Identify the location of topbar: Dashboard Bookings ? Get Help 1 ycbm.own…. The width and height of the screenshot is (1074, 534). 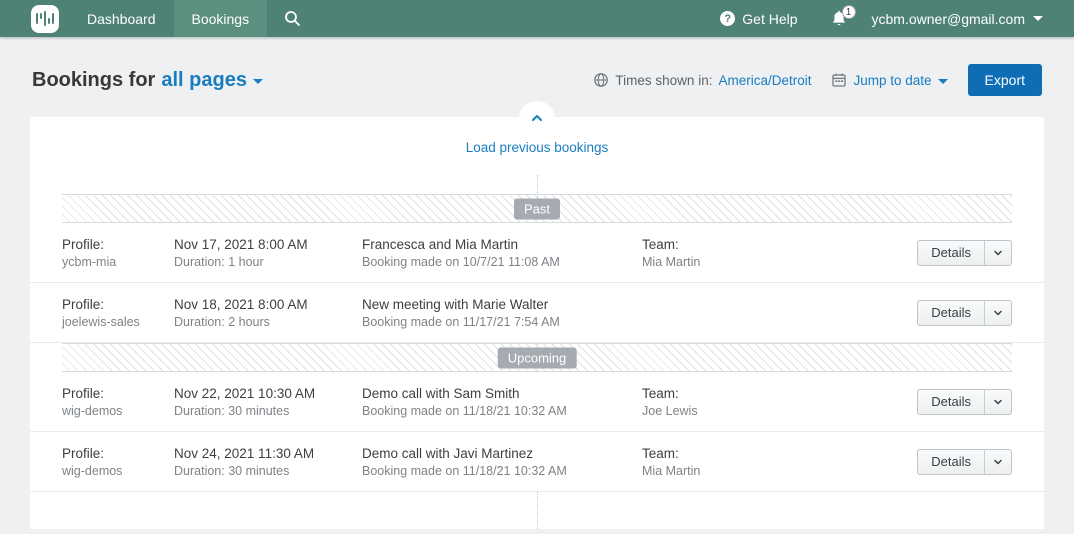
(537, 18).